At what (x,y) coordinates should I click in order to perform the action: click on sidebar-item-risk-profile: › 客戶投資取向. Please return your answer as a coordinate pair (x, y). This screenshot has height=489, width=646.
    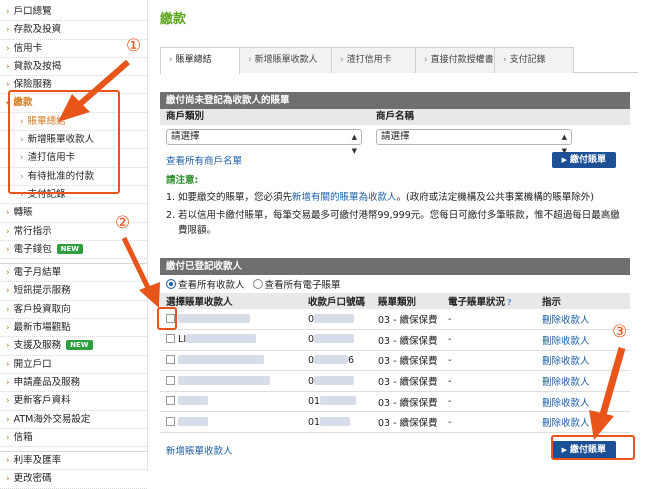
    Looking at the image, I should click on (73, 310).